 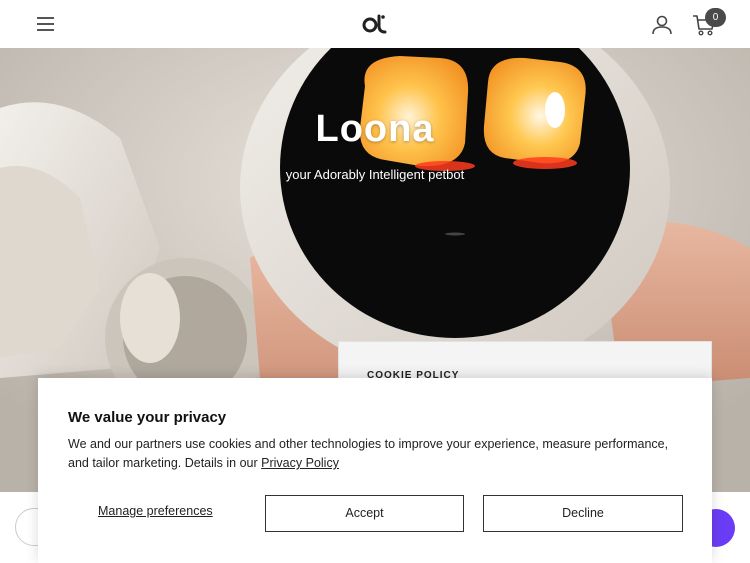 I want to click on cart-count-badge: 0, so click(x=715, y=17).